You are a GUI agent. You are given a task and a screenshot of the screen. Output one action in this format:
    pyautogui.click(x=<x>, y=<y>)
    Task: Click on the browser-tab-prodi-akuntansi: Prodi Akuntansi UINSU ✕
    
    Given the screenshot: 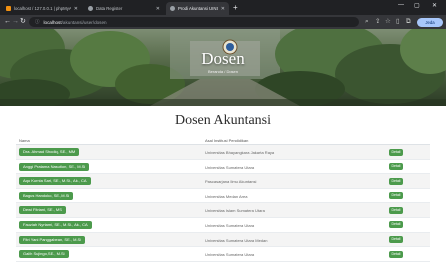 What is the action you would take?
    pyautogui.click(x=197, y=8)
    